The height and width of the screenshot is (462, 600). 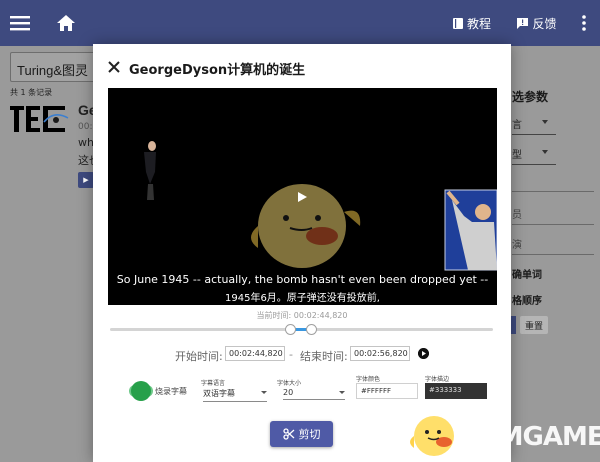 What do you see at coordinates (423, 353) in the screenshot?
I see `preview-play-icon` at bounding box center [423, 353].